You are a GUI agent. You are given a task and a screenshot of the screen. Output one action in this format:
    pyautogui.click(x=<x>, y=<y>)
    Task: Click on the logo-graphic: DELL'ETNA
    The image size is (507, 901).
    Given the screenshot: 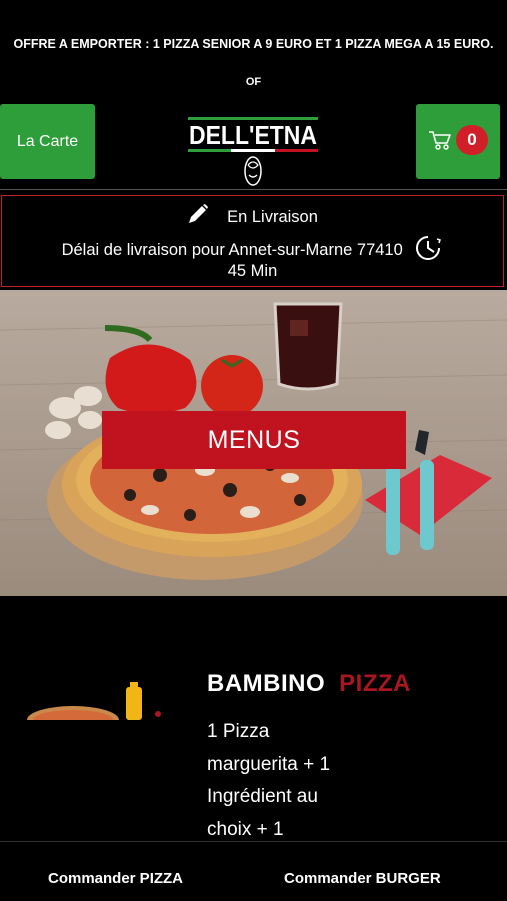 What is the action you would take?
    pyautogui.click(x=253, y=151)
    